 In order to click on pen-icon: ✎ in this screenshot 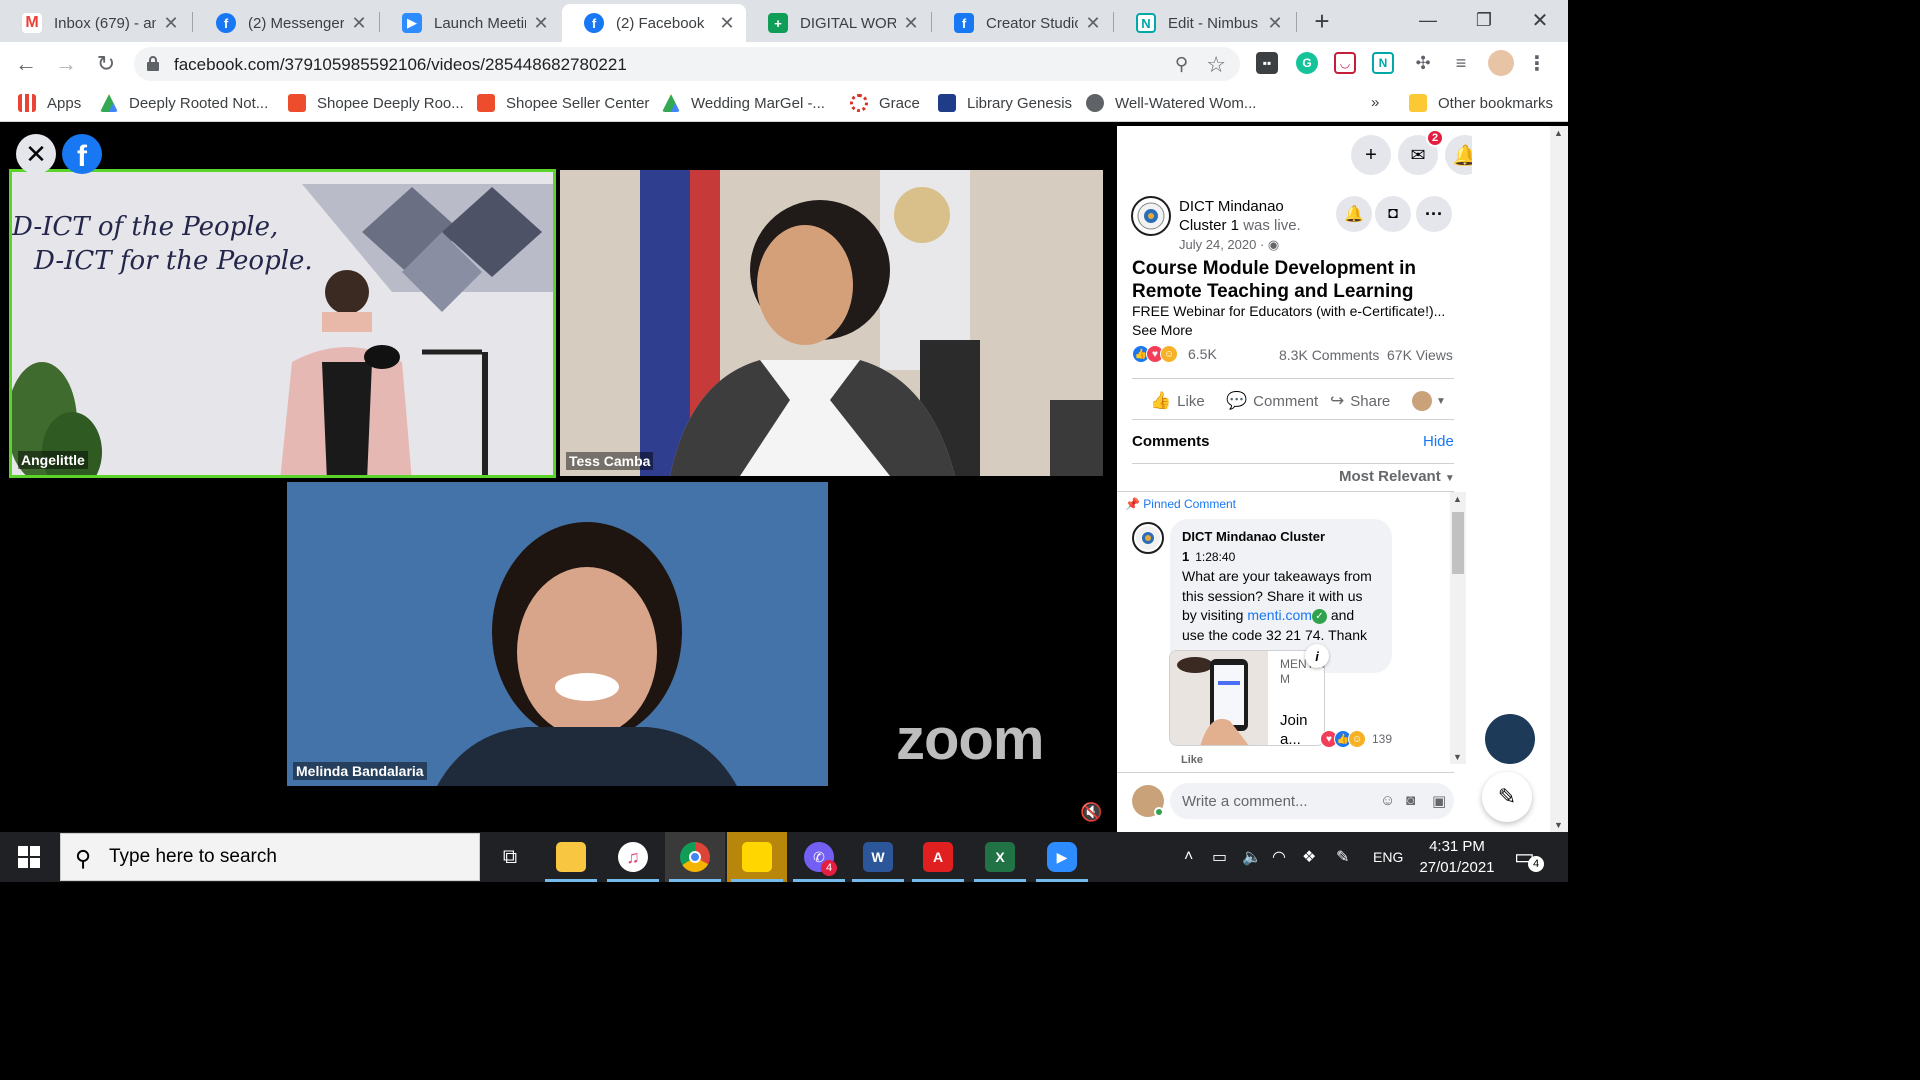, I will do `click(1342, 857)`.